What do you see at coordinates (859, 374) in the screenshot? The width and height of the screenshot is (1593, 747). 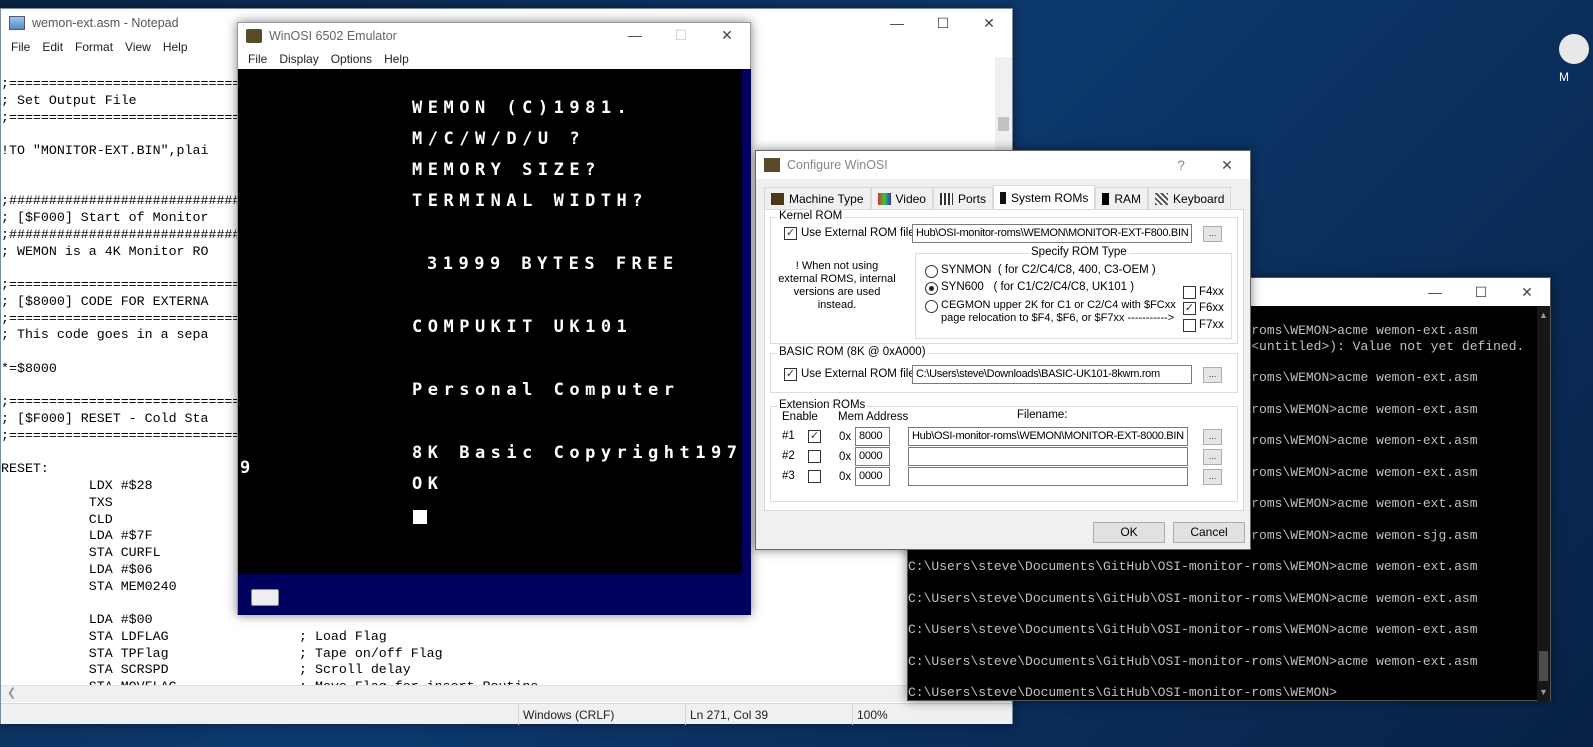 I see `basic-external-label: Use External ROM file:` at bounding box center [859, 374].